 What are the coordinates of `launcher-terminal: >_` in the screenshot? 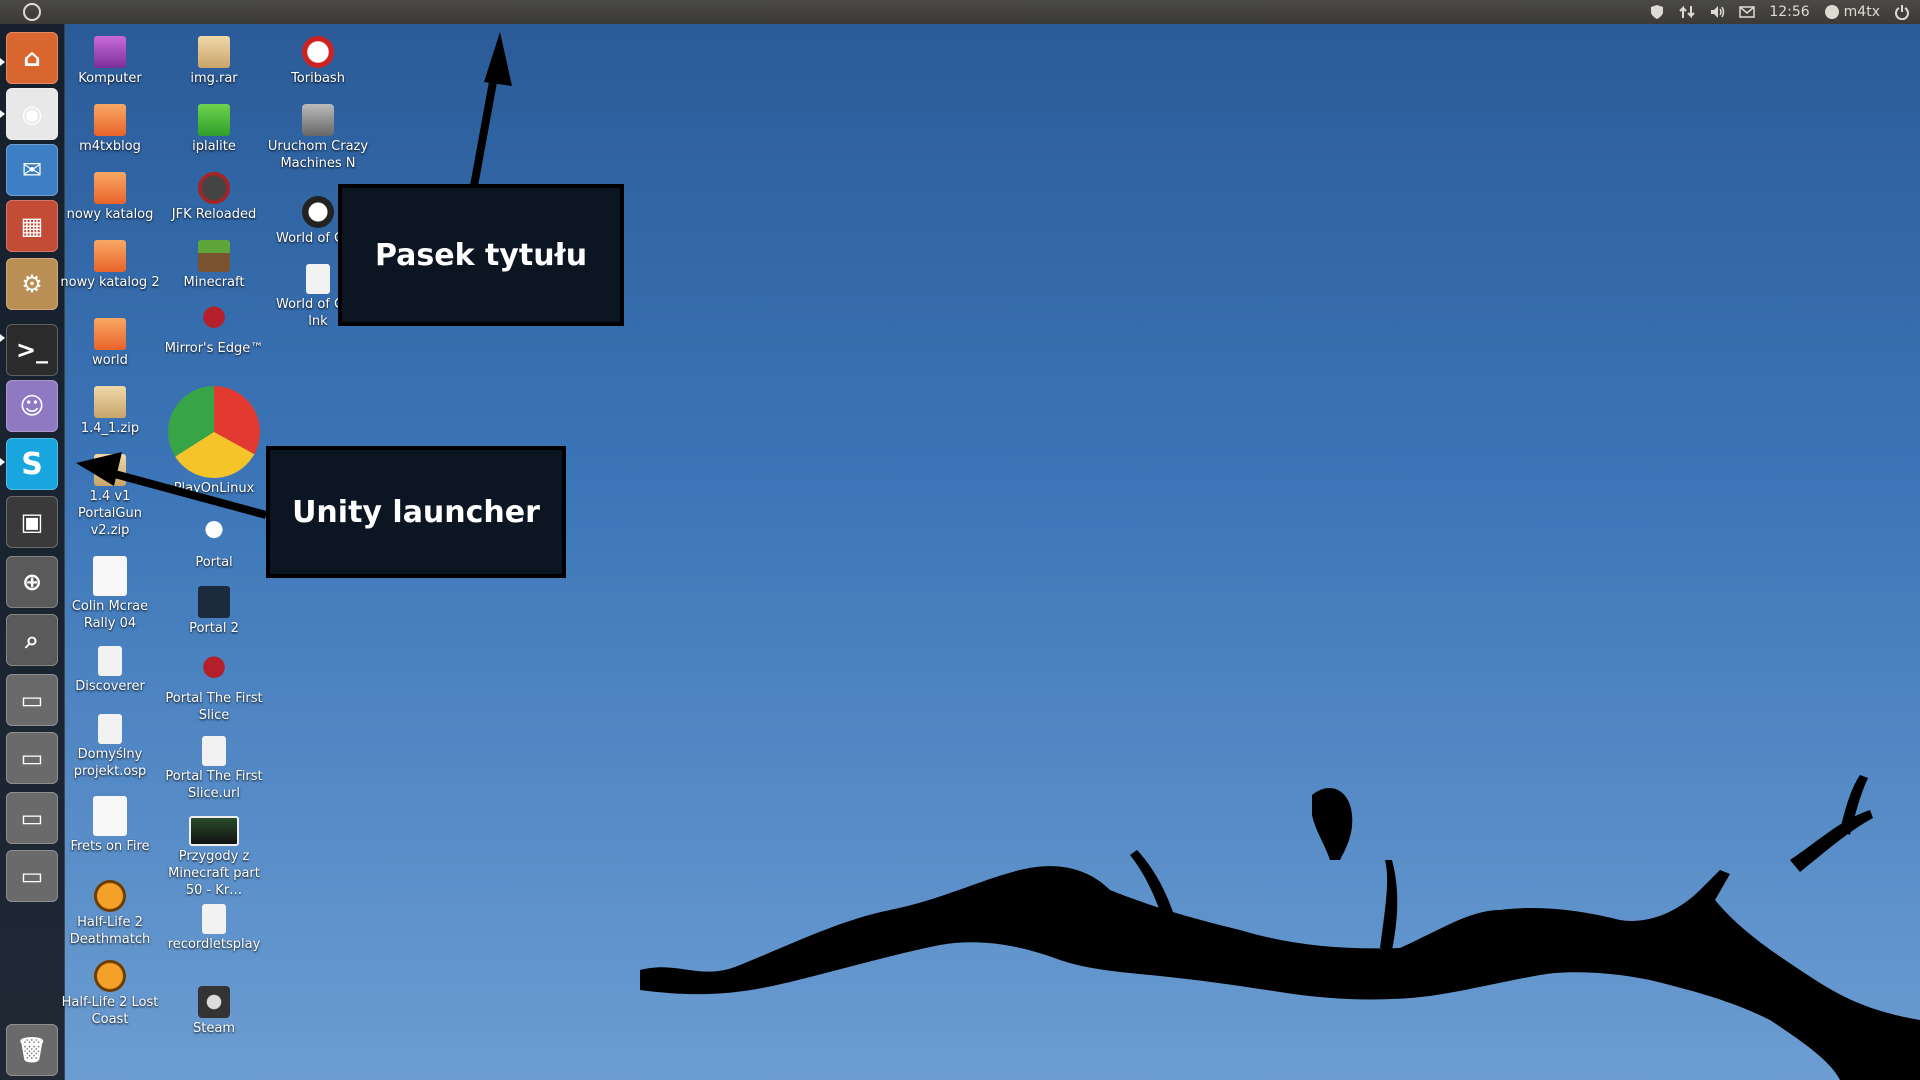 It's located at (32, 350).